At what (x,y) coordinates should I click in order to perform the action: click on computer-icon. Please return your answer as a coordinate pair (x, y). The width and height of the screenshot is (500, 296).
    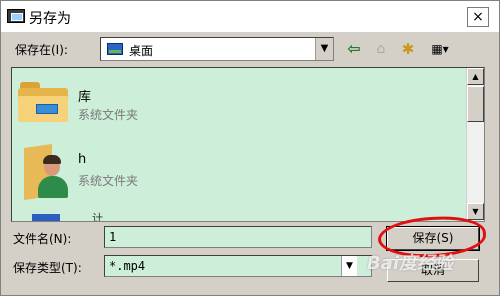
    Looking at the image, I should click on (46, 217).